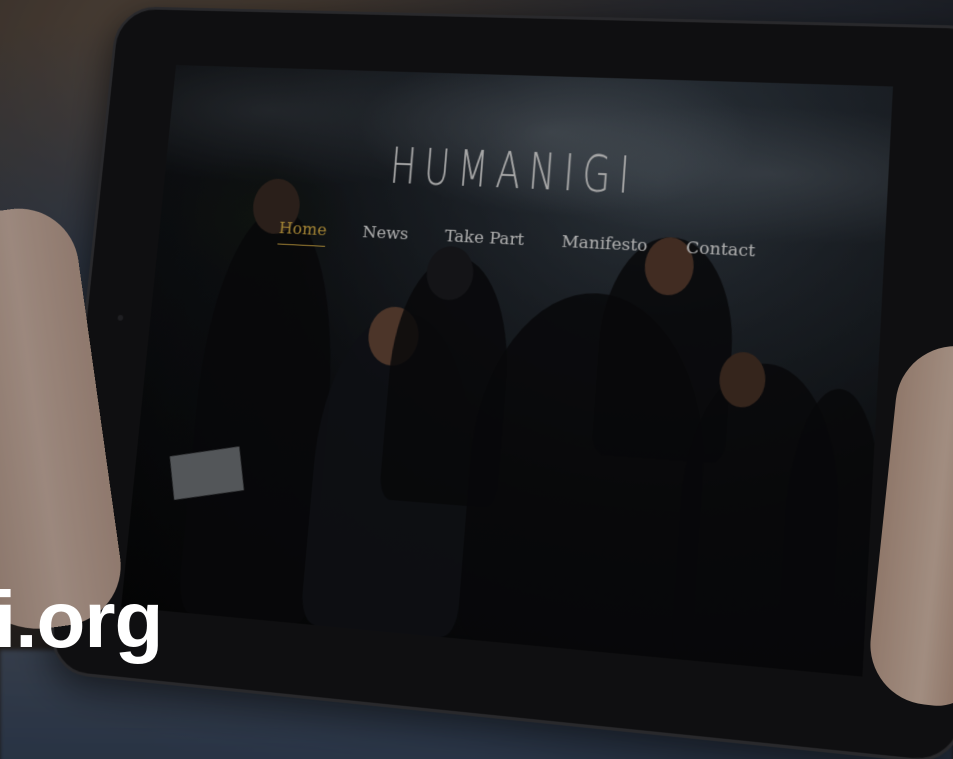 The height and width of the screenshot is (759, 953). I want to click on nav-manifesto: Manifesto, so click(604, 247).